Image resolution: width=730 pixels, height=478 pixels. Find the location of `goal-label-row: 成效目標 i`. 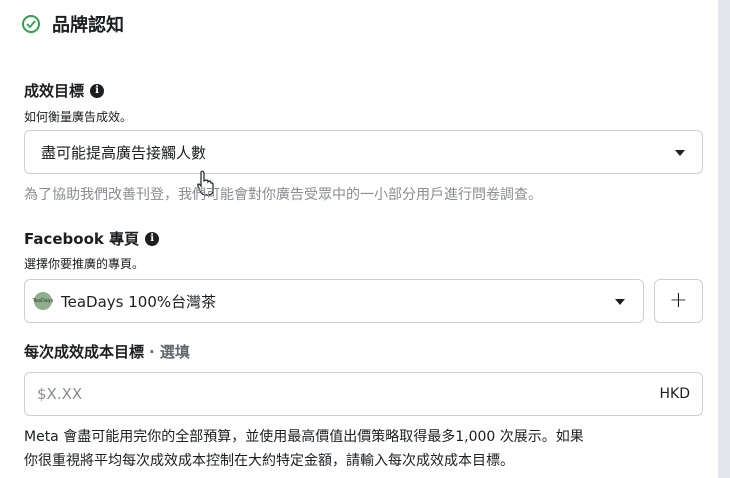

goal-label-row: 成效目標 i is located at coordinates (64, 90).